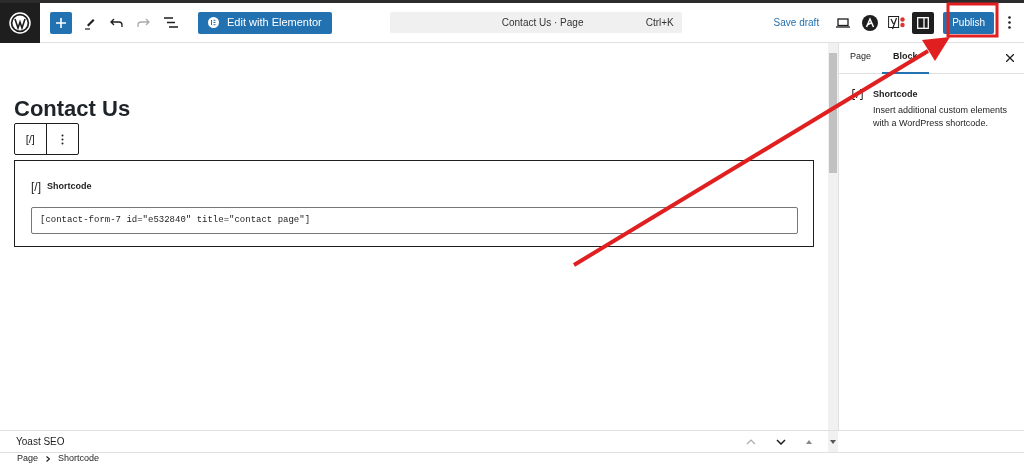 The height and width of the screenshot is (465, 1024). Describe the element at coordinates (833, 441) in the screenshot. I see `caret-down-icon` at that location.